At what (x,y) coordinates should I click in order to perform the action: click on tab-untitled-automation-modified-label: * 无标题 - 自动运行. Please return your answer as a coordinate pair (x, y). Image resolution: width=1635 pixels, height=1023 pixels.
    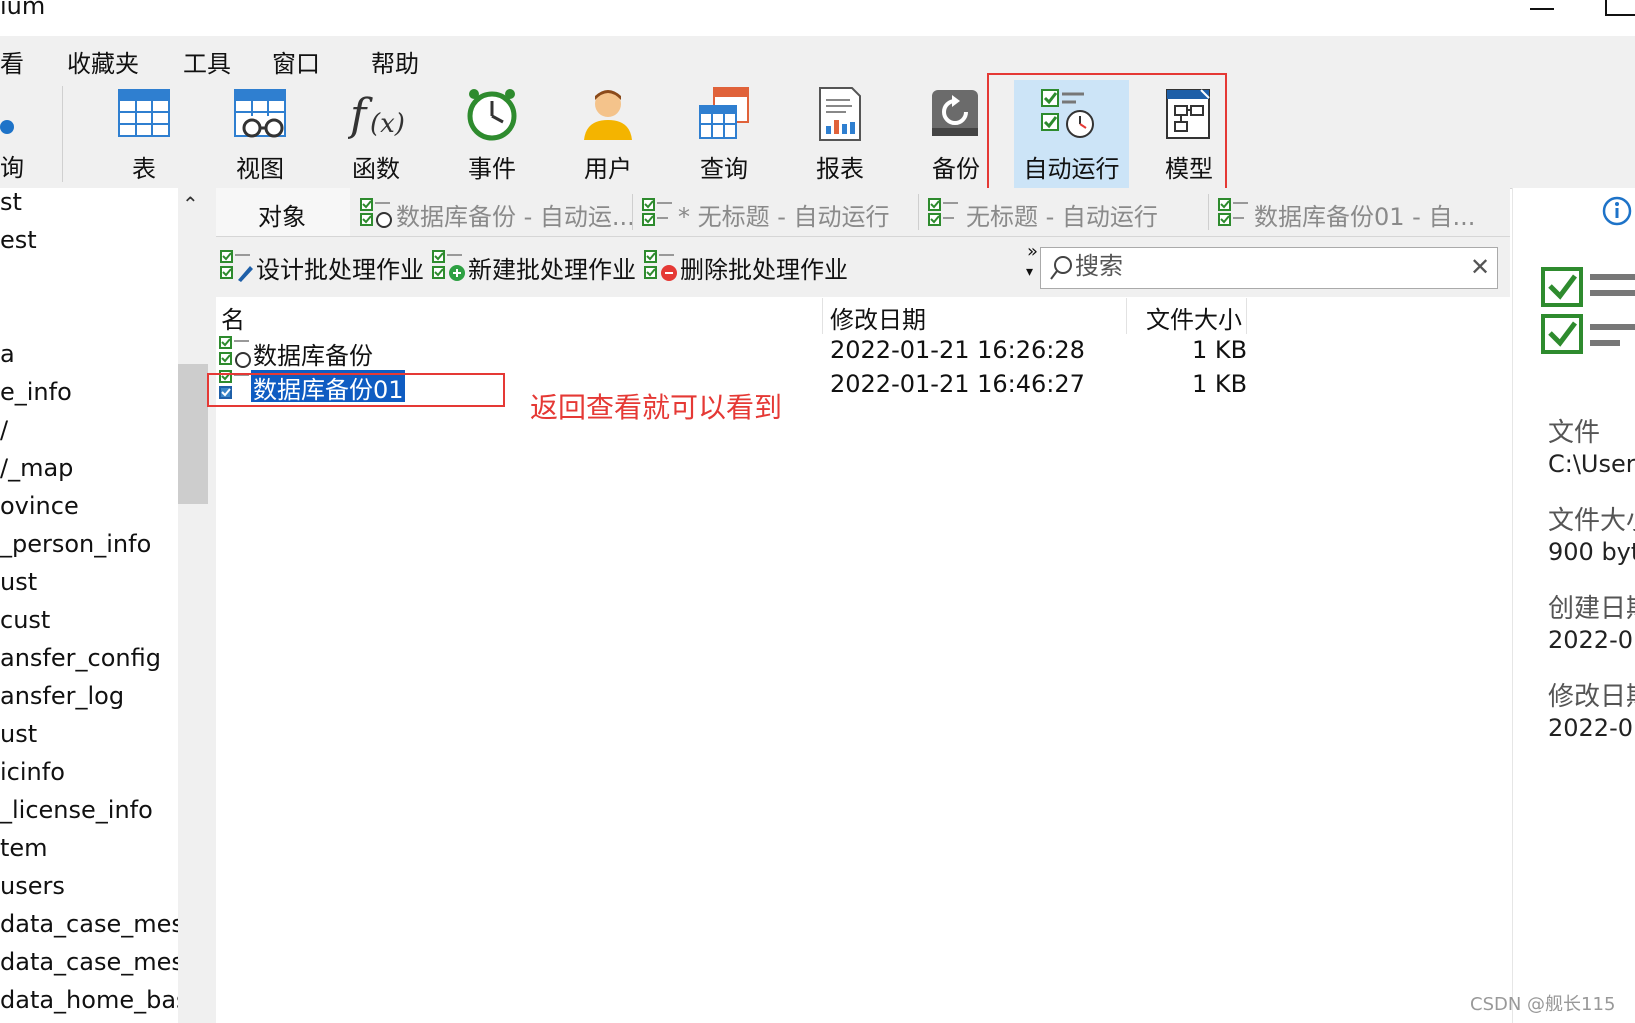
    Looking at the image, I should click on (784, 217).